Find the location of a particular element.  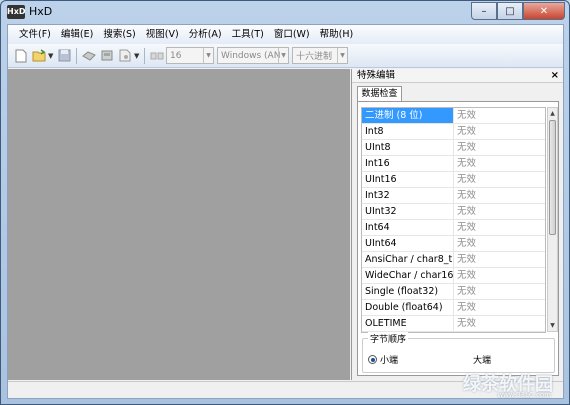

radio-selected-icon is located at coordinates (372, 359).